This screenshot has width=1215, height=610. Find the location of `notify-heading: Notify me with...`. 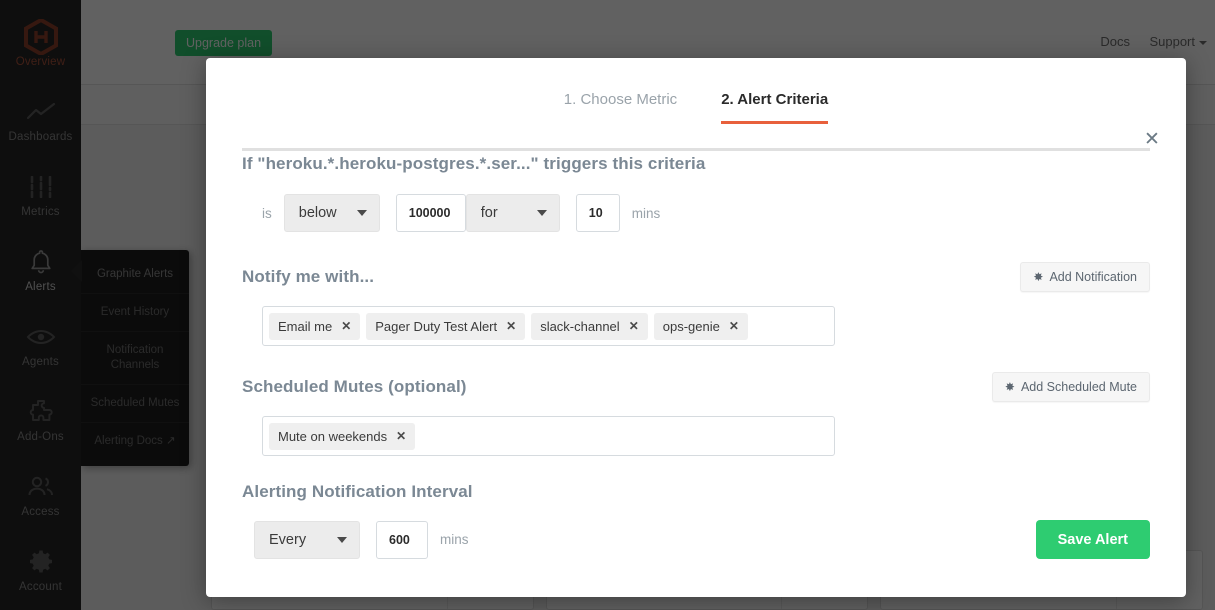

notify-heading: Notify me with... is located at coordinates (308, 276).